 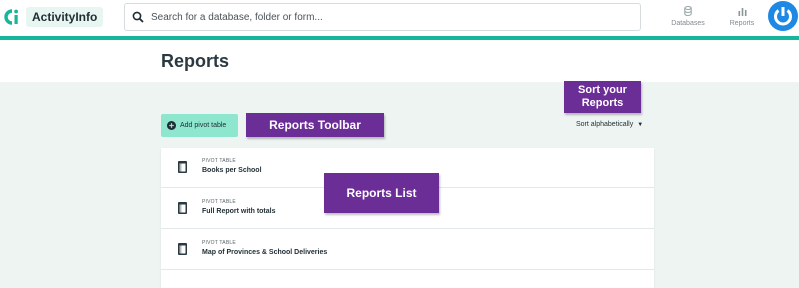 I want to click on sort-dropdown: Sort alphabetically ▼, so click(x=609, y=124).